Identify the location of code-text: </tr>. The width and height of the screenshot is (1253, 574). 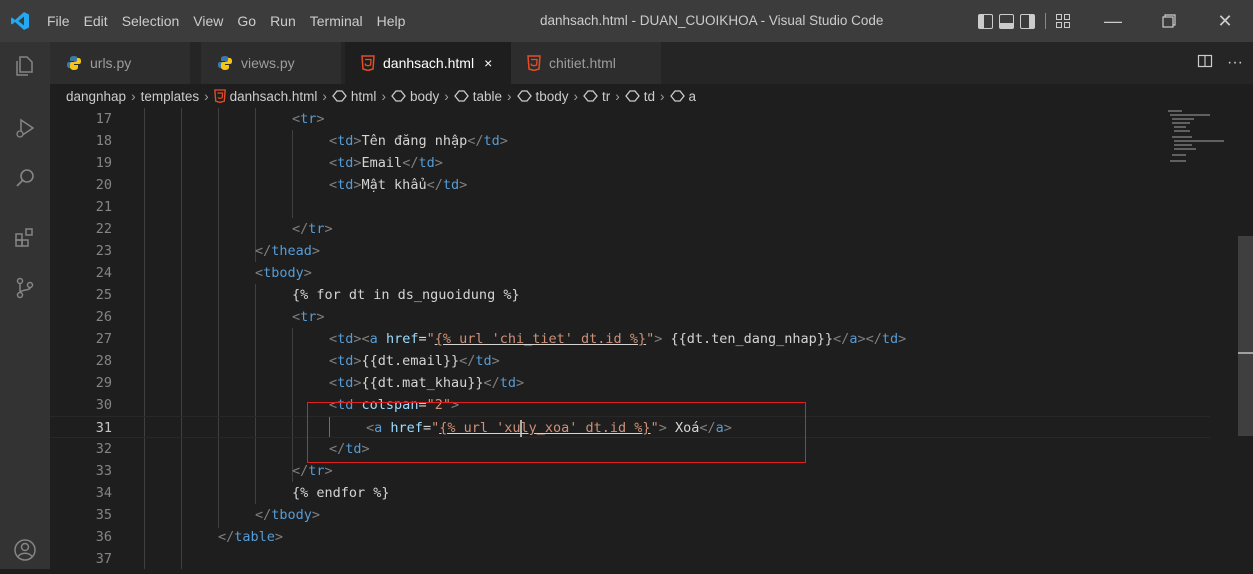
(312, 229).